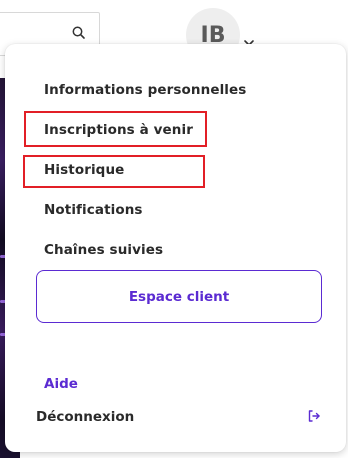 The image size is (348, 458). I want to click on logout-icon, so click(314, 415).